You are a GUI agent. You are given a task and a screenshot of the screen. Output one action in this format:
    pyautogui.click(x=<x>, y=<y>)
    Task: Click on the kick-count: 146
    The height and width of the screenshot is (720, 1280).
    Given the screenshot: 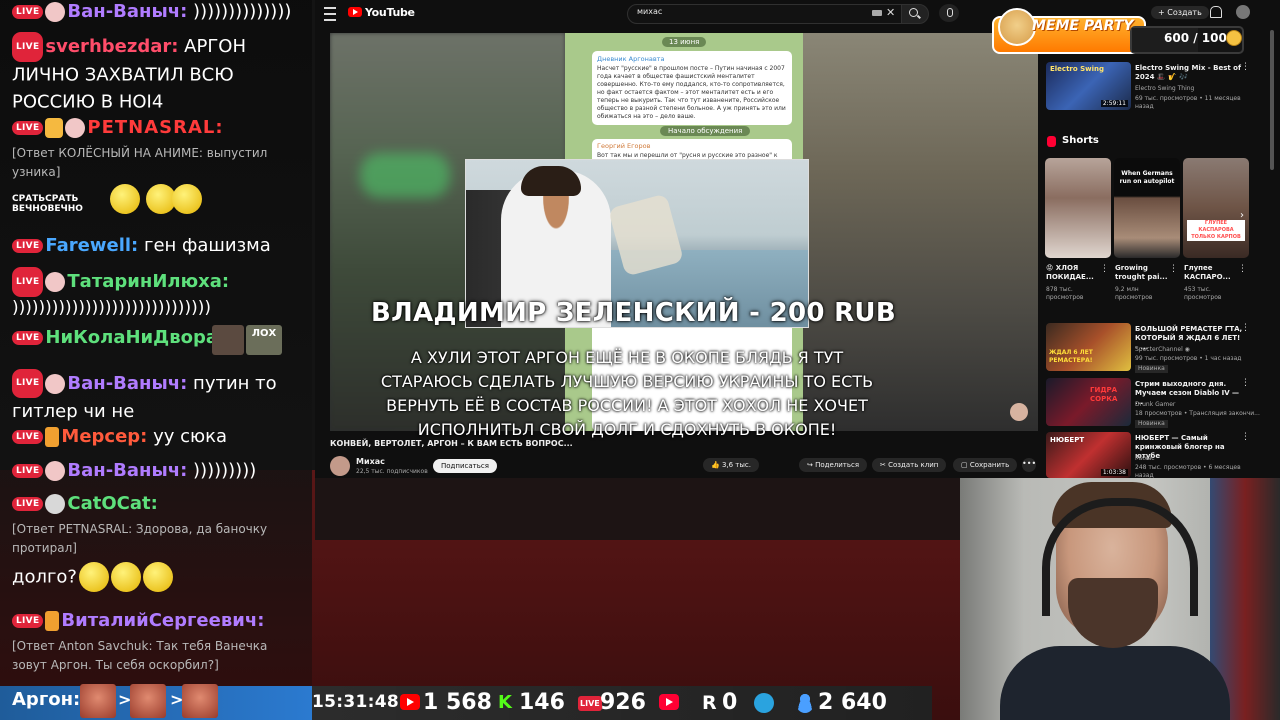 What is the action you would take?
    pyautogui.click(x=542, y=702)
    